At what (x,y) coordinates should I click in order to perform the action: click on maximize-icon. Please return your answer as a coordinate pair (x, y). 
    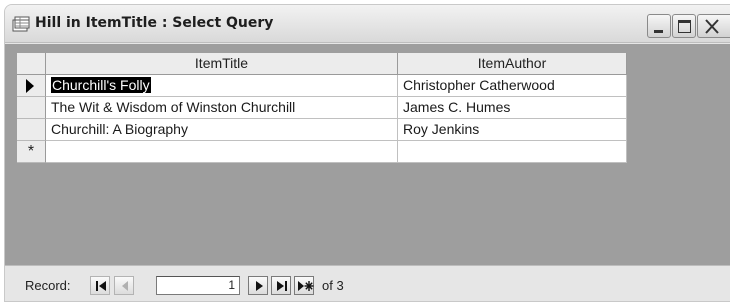
    Looking at the image, I should click on (684, 26).